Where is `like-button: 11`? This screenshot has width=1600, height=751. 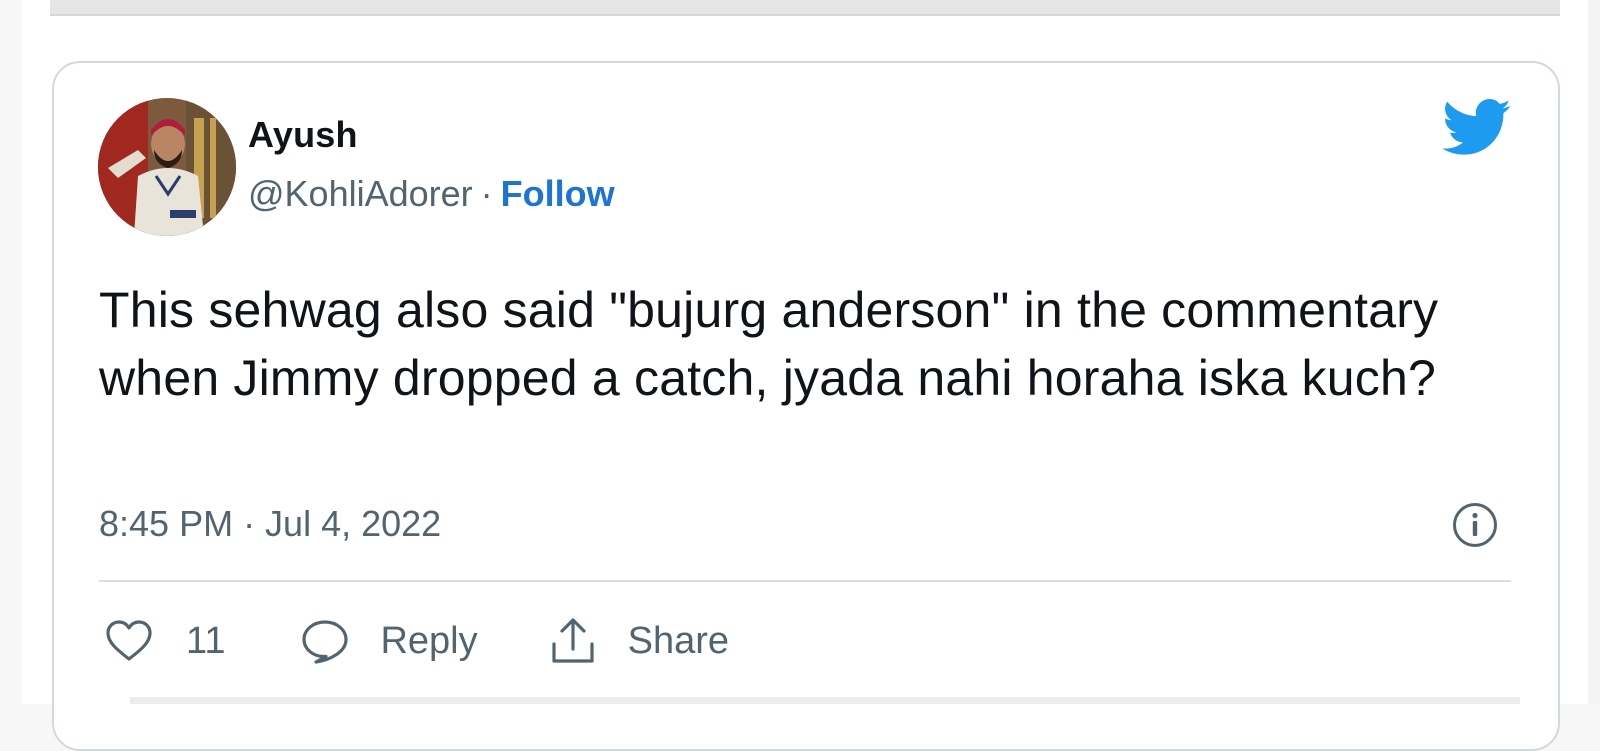
like-button: 11 is located at coordinates (202, 641).